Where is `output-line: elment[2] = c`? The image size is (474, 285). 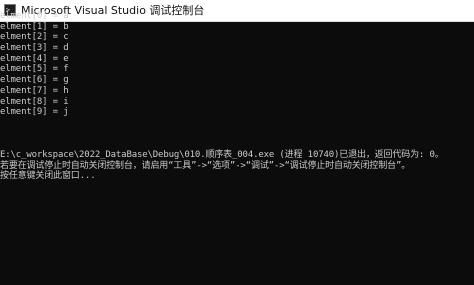
output-line: elment[2] = c is located at coordinates (34, 37).